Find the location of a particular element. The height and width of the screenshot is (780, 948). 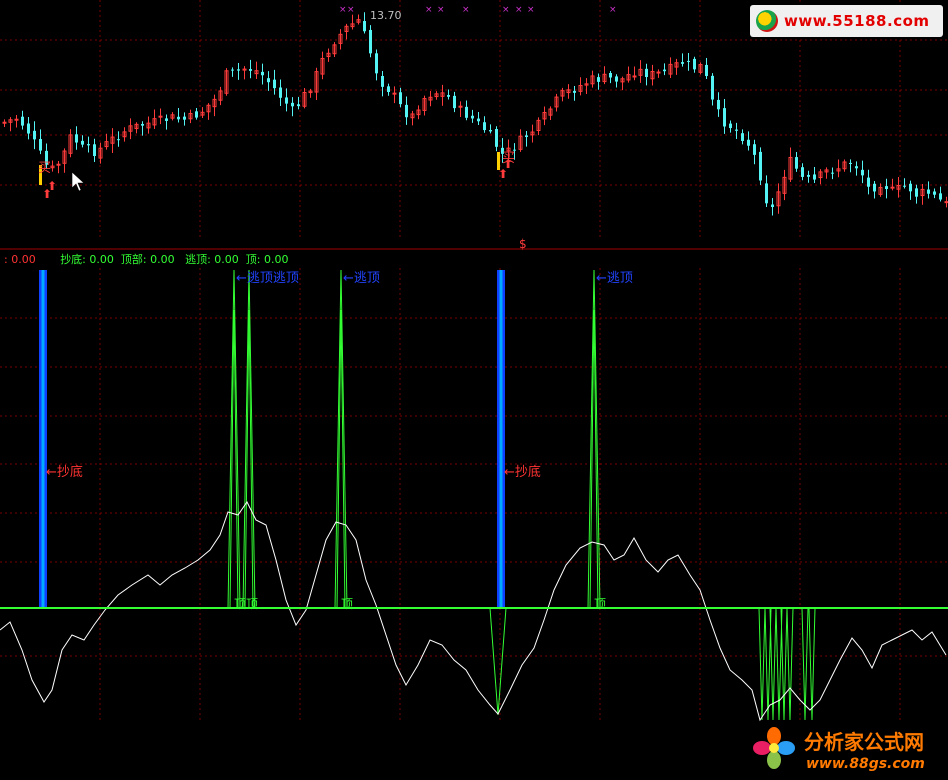

legend-taoding: 逃顶: 0.00 is located at coordinates (212, 259).